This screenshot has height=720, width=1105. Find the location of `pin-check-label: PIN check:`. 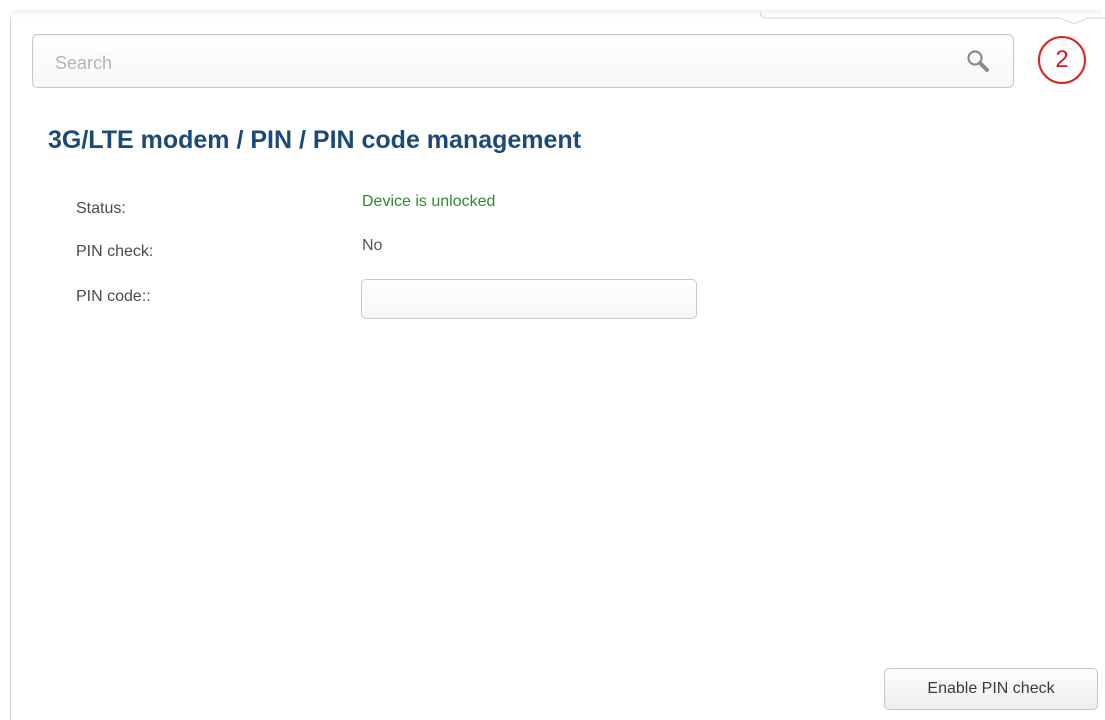

pin-check-label: PIN check: is located at coordinates (115, 251).